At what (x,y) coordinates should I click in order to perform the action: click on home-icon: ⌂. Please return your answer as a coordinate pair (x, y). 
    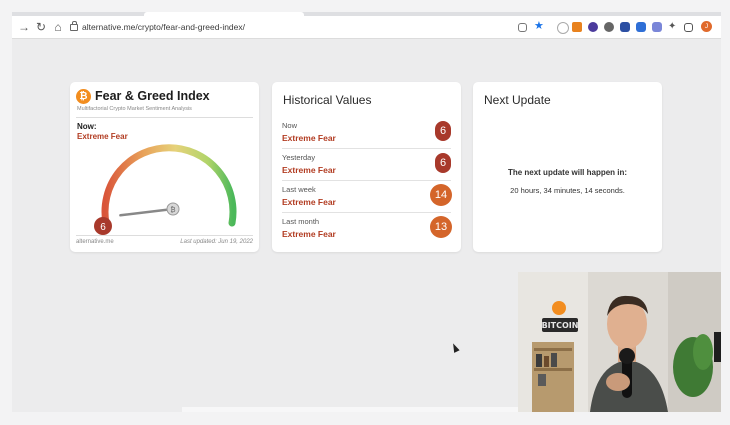
    Looking at the image, I should click on (58, 27).